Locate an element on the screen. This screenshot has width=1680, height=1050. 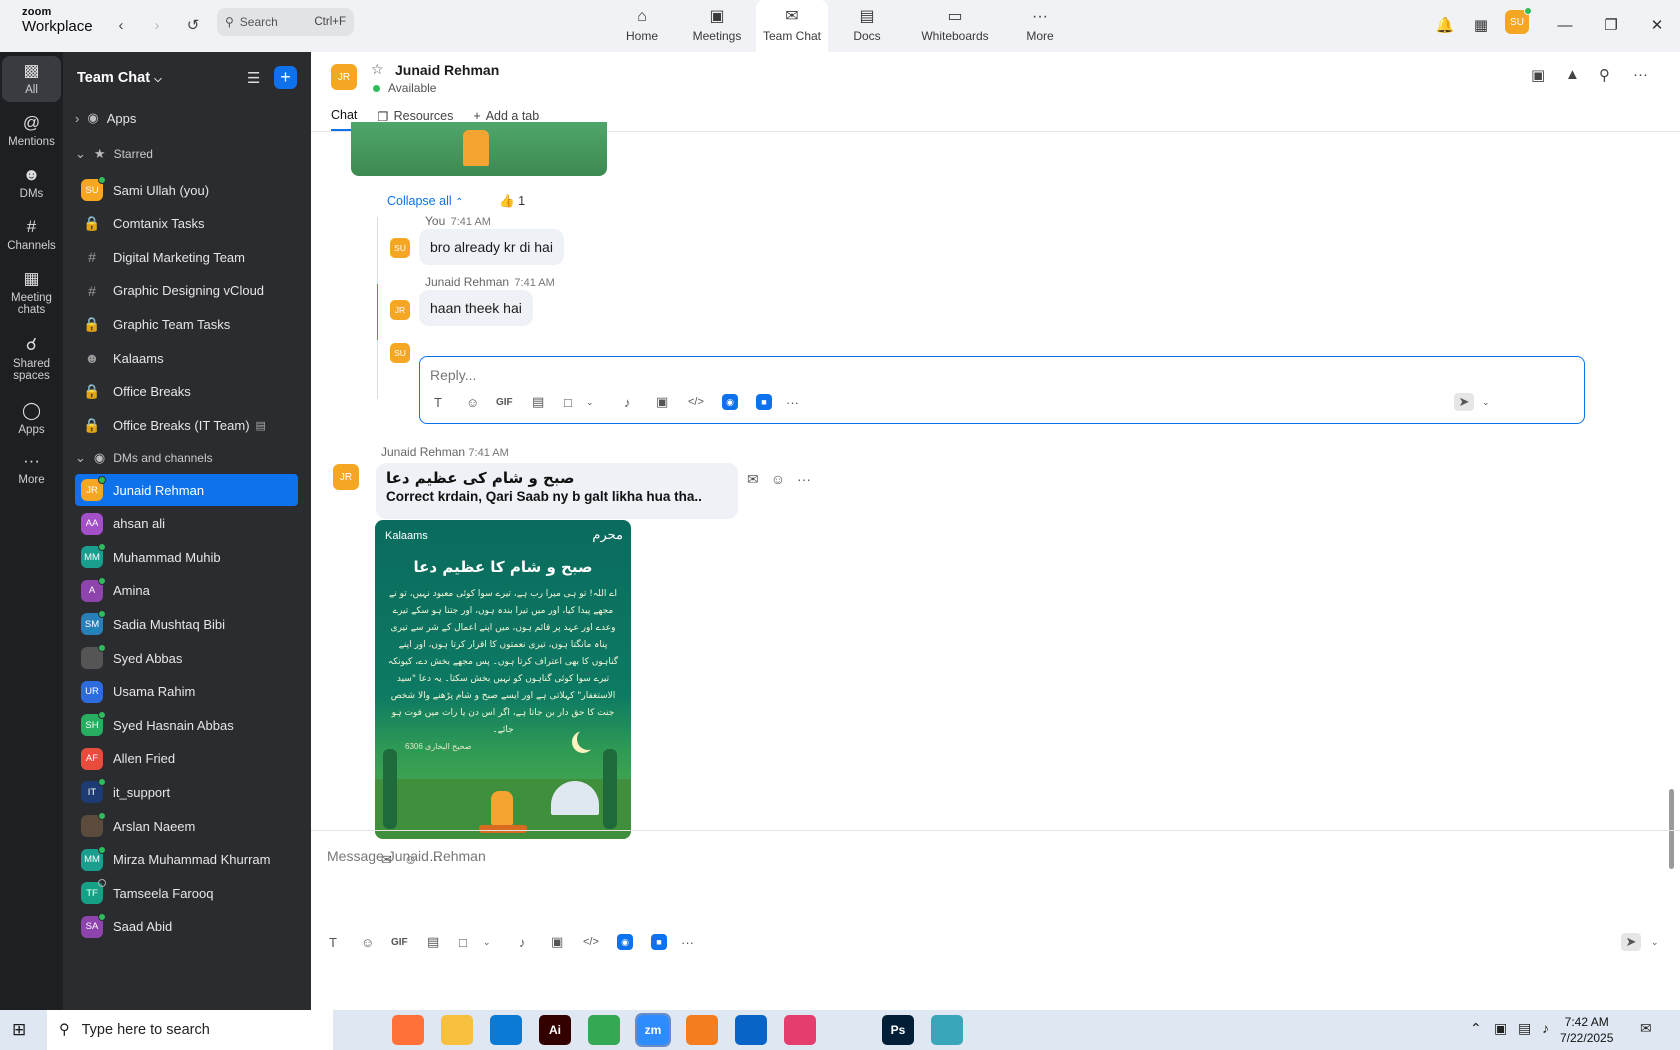
video-call-icon: ▣ is located at coordinates (1538, 75).